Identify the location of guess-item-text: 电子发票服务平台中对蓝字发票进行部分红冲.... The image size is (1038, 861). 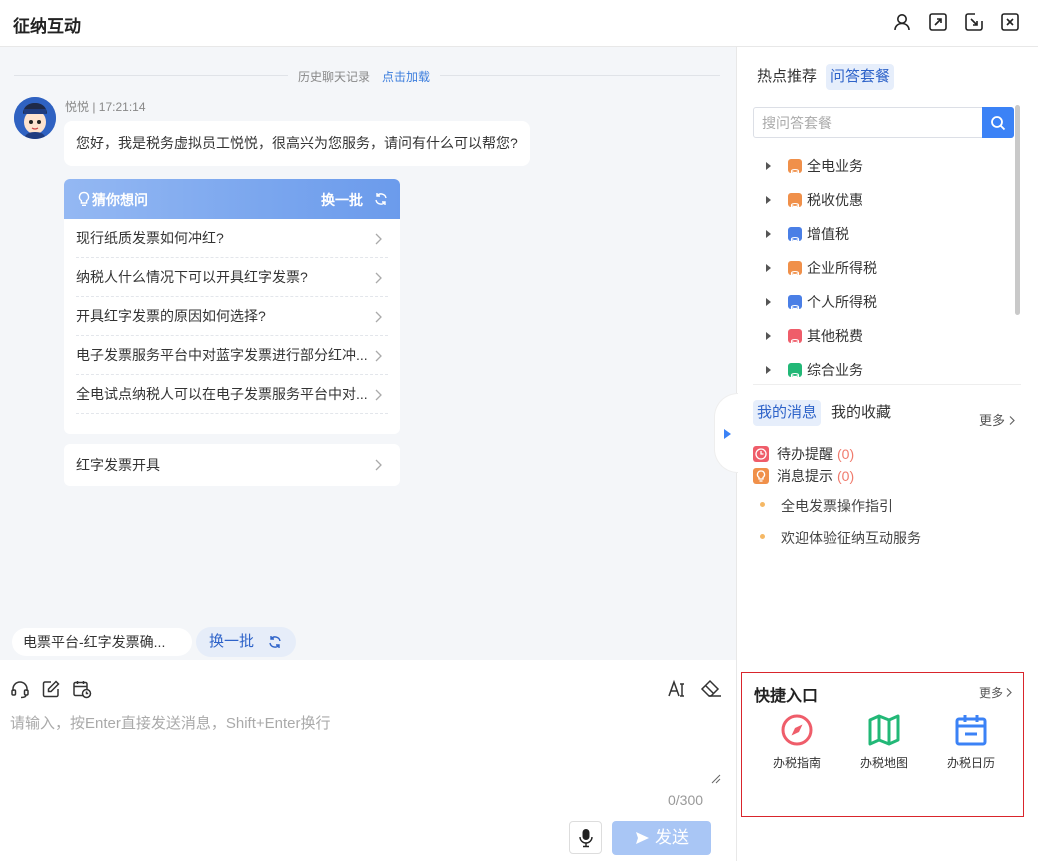
(222, 355).